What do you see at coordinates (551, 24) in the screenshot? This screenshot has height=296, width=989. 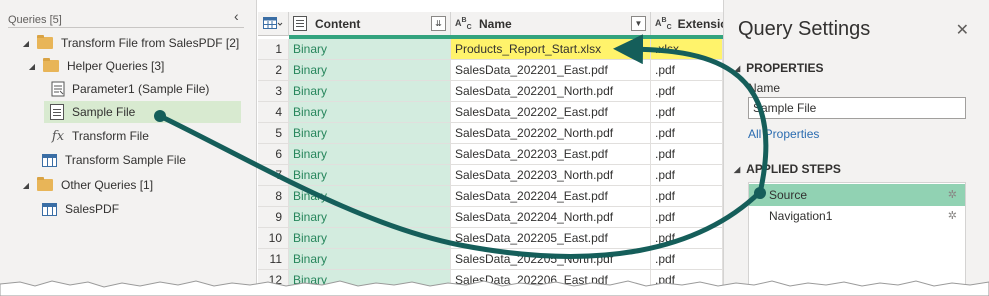 I see `column-header-name: ABC Name ▼` at bounding box center [551, 24].